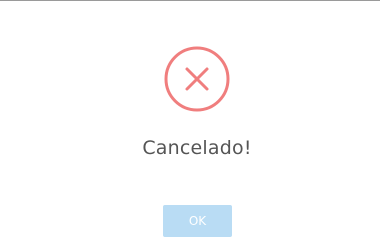 This screenshot has height=246, width=380. I want to click on ok-button: OK, so click(197, 221).